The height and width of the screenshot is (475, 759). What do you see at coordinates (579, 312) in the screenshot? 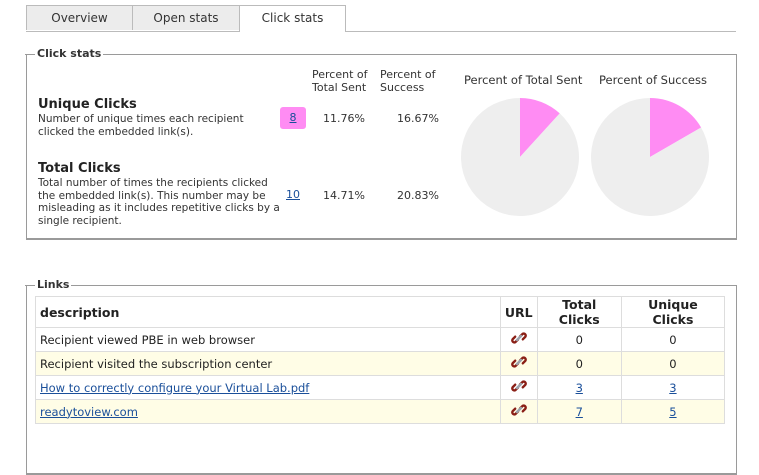
I see `col-total-clicks: Total Clicks` at bounding box center [579, 312].